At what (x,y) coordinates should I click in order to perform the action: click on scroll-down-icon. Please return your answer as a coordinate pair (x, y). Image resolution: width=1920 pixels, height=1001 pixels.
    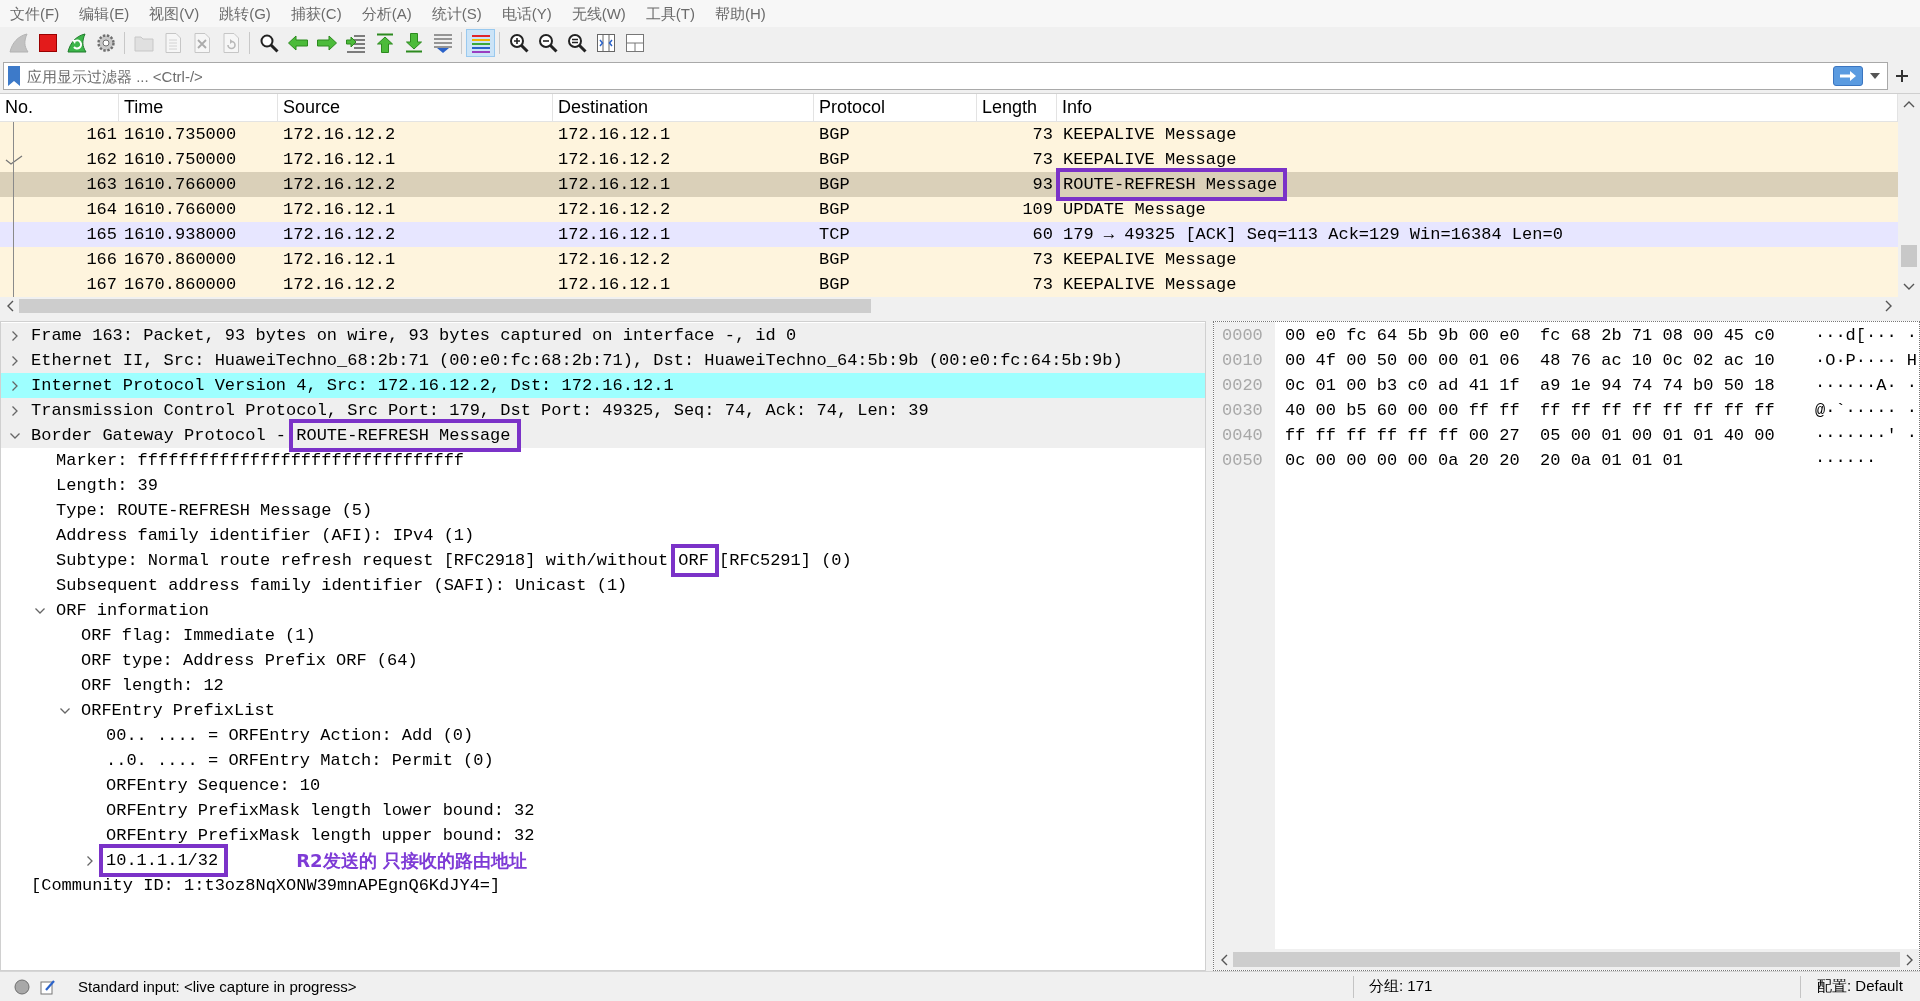
    Looking at the image, I should click on (1909, 287).